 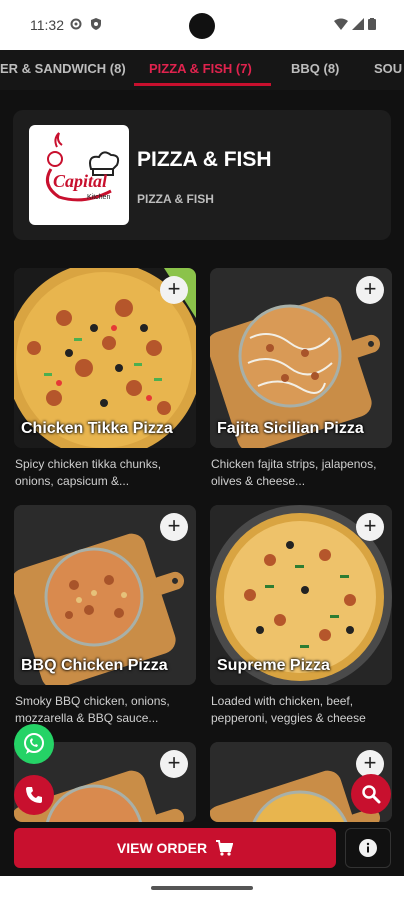 What do you see at coordinates (94, 665) in the screenshot?
I see `item-name: BBQ Chicken Pizza` at bounding box center [94, 665].